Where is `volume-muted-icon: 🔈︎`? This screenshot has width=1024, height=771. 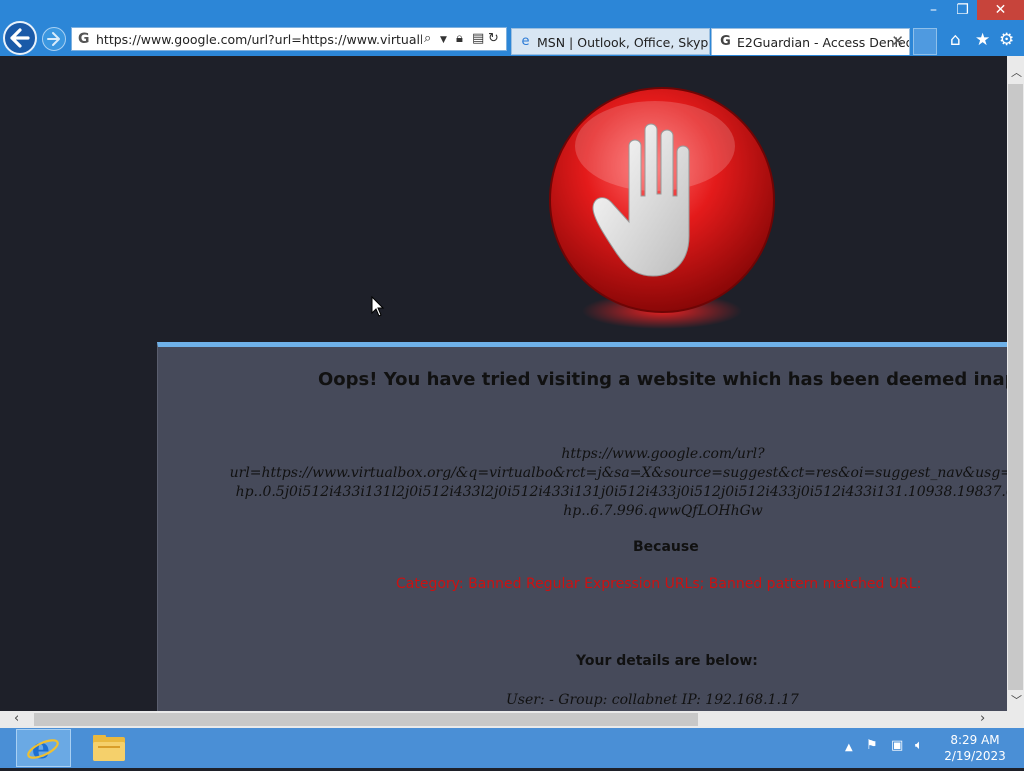
volume-muted-icon: 🔈︎ is located at coordinates (919, 745).